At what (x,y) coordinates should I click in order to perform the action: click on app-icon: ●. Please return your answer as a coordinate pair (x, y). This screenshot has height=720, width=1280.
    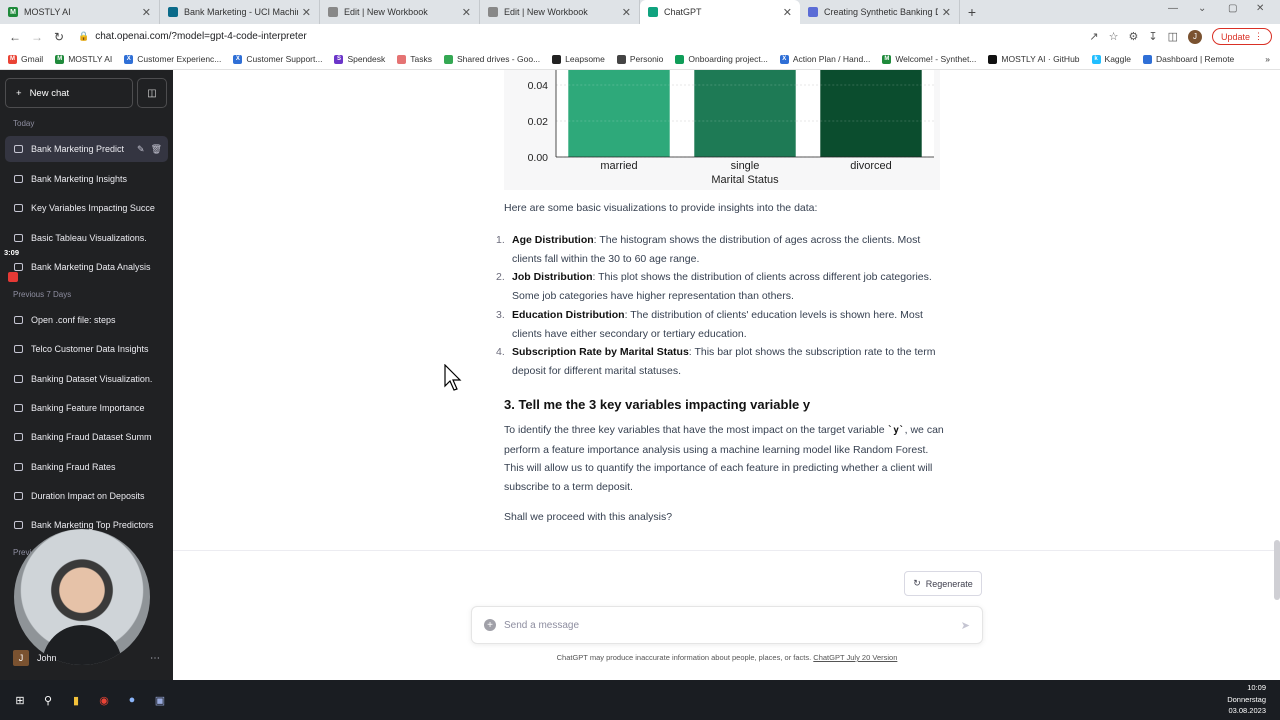
    Looking at the image, I should click on (132, 700).